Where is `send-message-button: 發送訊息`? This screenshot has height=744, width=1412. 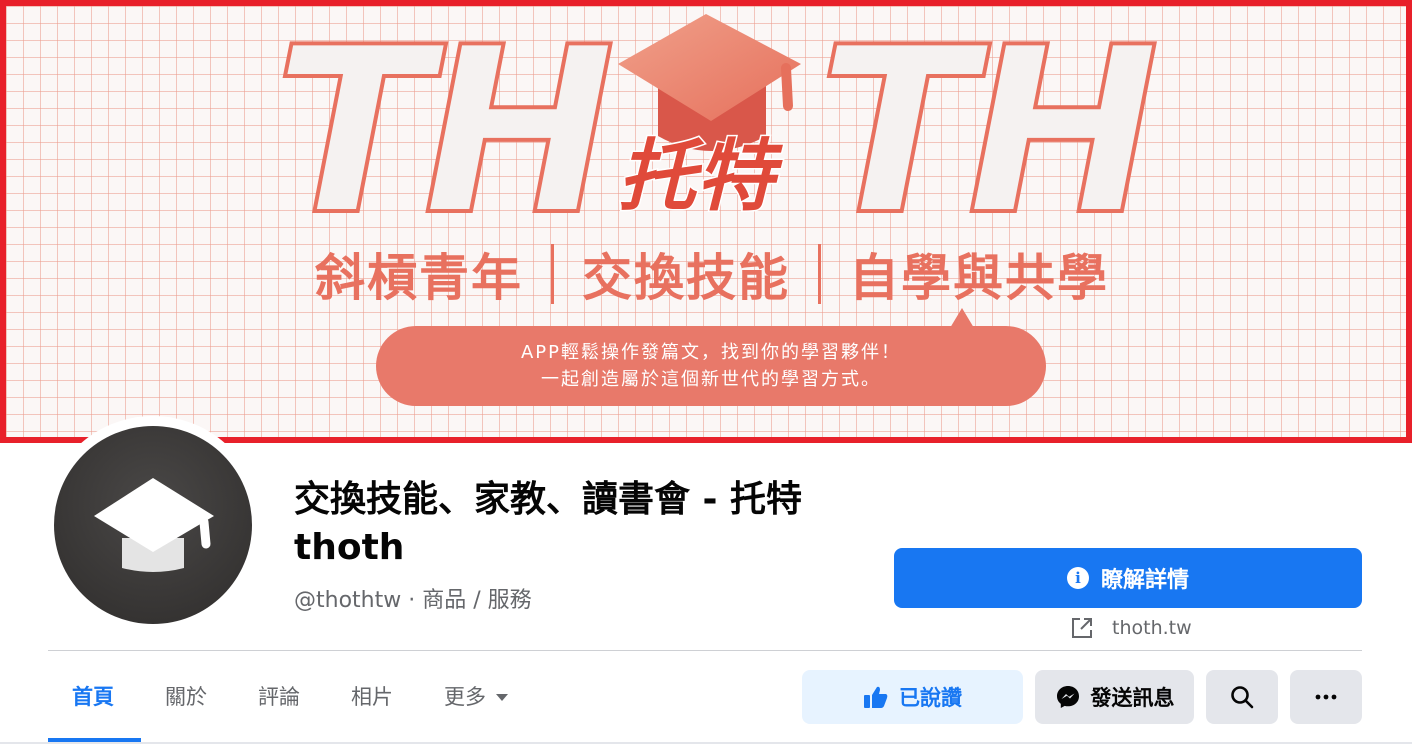
send-message-button: 發送訊息 is located at coordinates (1114, 697).